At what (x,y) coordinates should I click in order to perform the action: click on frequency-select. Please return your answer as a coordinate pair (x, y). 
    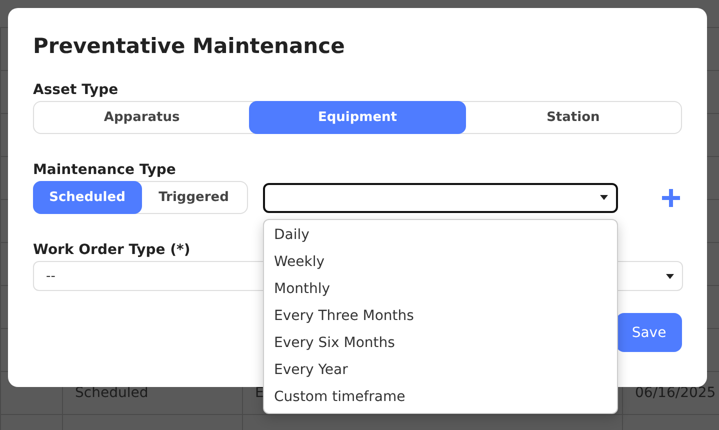
    Looking at the image, I should click on (440, 197).